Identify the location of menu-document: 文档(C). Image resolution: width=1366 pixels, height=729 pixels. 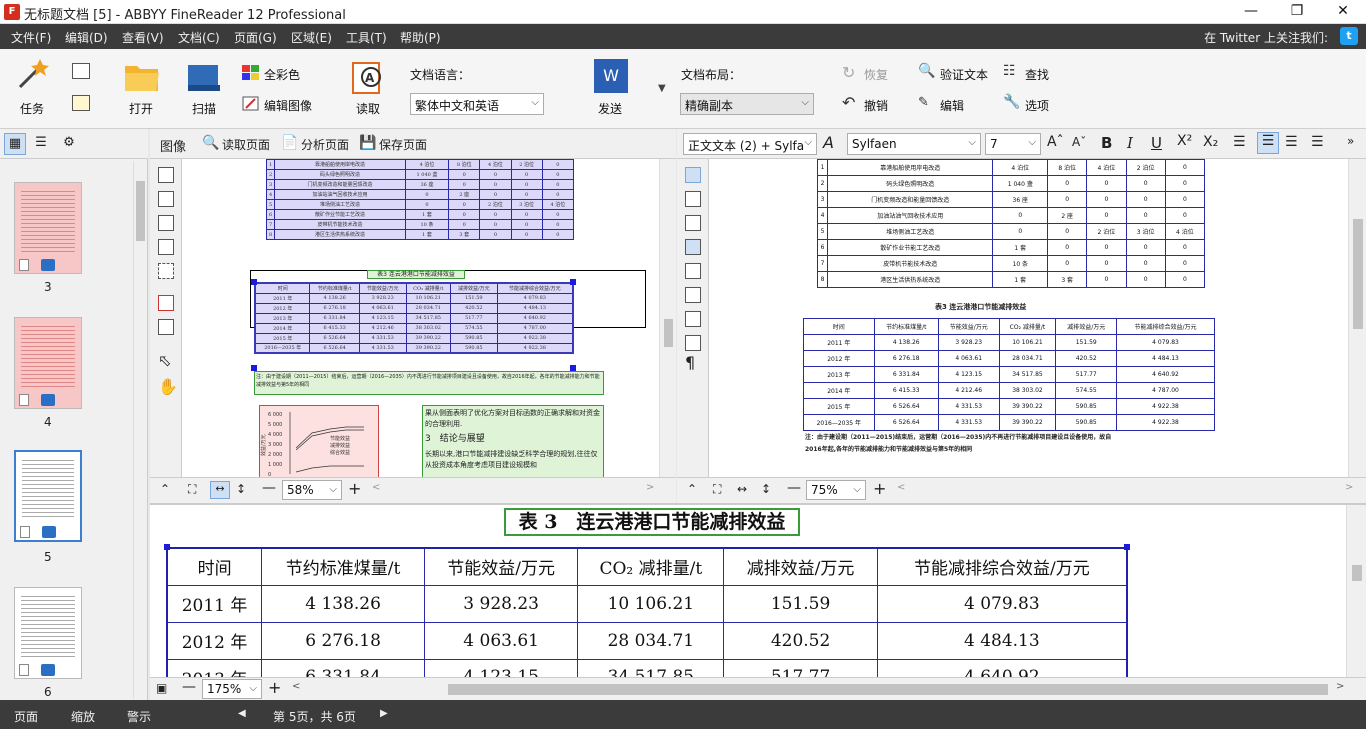
(199, 37).